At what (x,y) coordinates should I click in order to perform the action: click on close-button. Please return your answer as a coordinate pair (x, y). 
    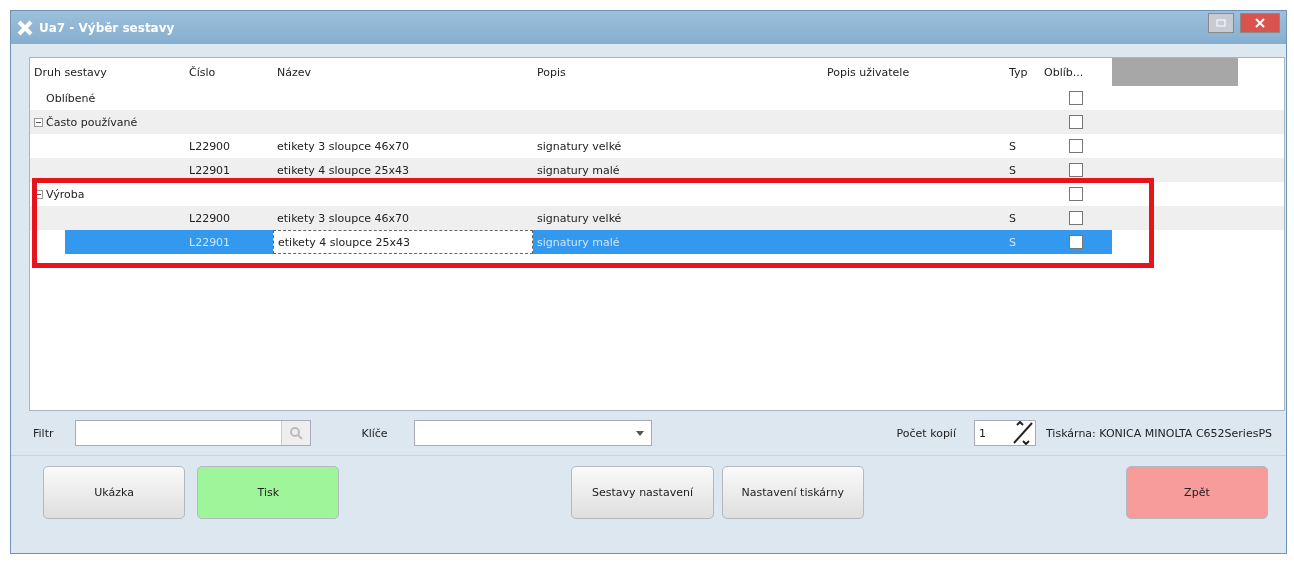
    Looking at the image, I should click on (1260, 22).